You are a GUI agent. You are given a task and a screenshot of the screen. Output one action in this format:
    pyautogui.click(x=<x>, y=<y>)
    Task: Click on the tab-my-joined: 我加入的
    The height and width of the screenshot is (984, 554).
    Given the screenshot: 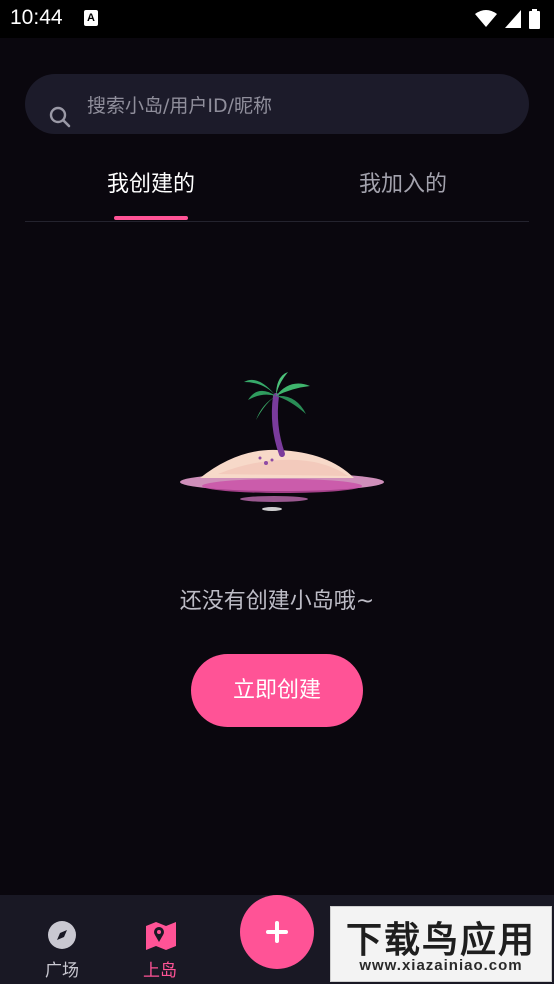 What is the action you would take?
    pyautogui.click(x=403, y=186)
    